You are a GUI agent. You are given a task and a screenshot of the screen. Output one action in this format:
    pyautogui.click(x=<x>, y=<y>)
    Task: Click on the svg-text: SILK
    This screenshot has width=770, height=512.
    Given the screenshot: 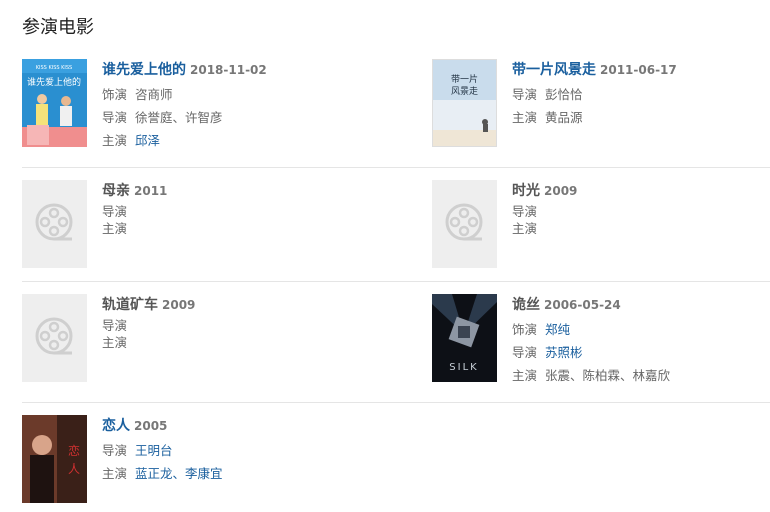 What is the action you would take?
    pyautogui.click(x=463, y=367)
    